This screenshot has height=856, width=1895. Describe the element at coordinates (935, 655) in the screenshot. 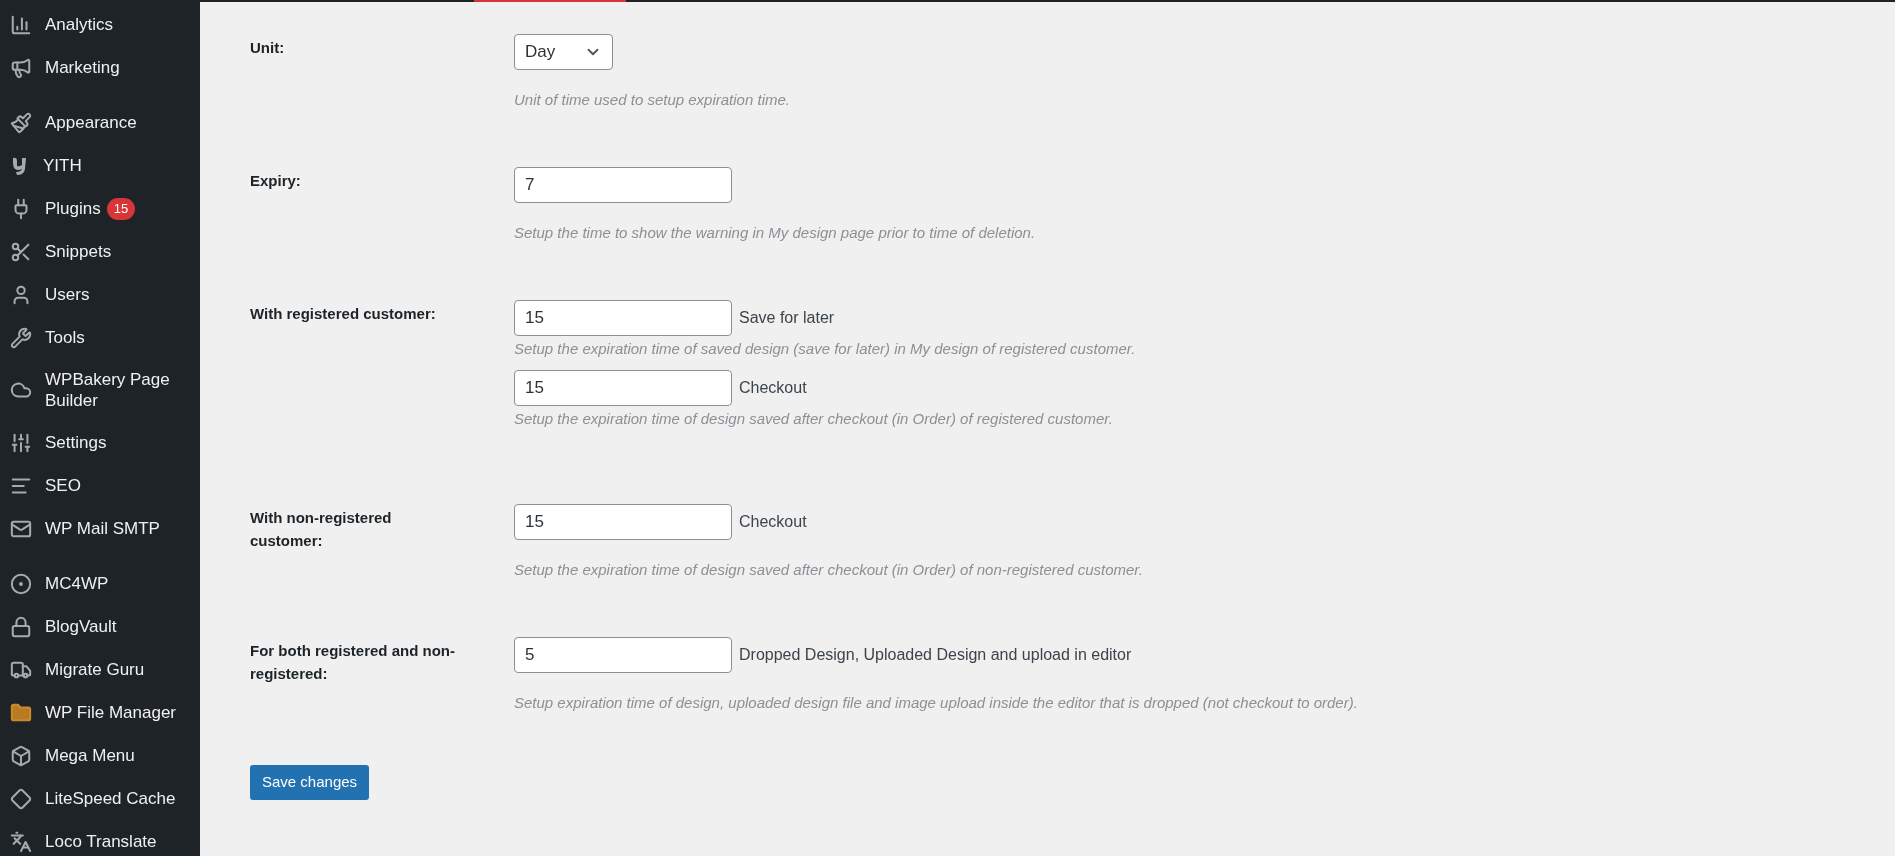

I see `input-suffix-label: Dropped Design, Uploaded Design and upload in editor` at that location.